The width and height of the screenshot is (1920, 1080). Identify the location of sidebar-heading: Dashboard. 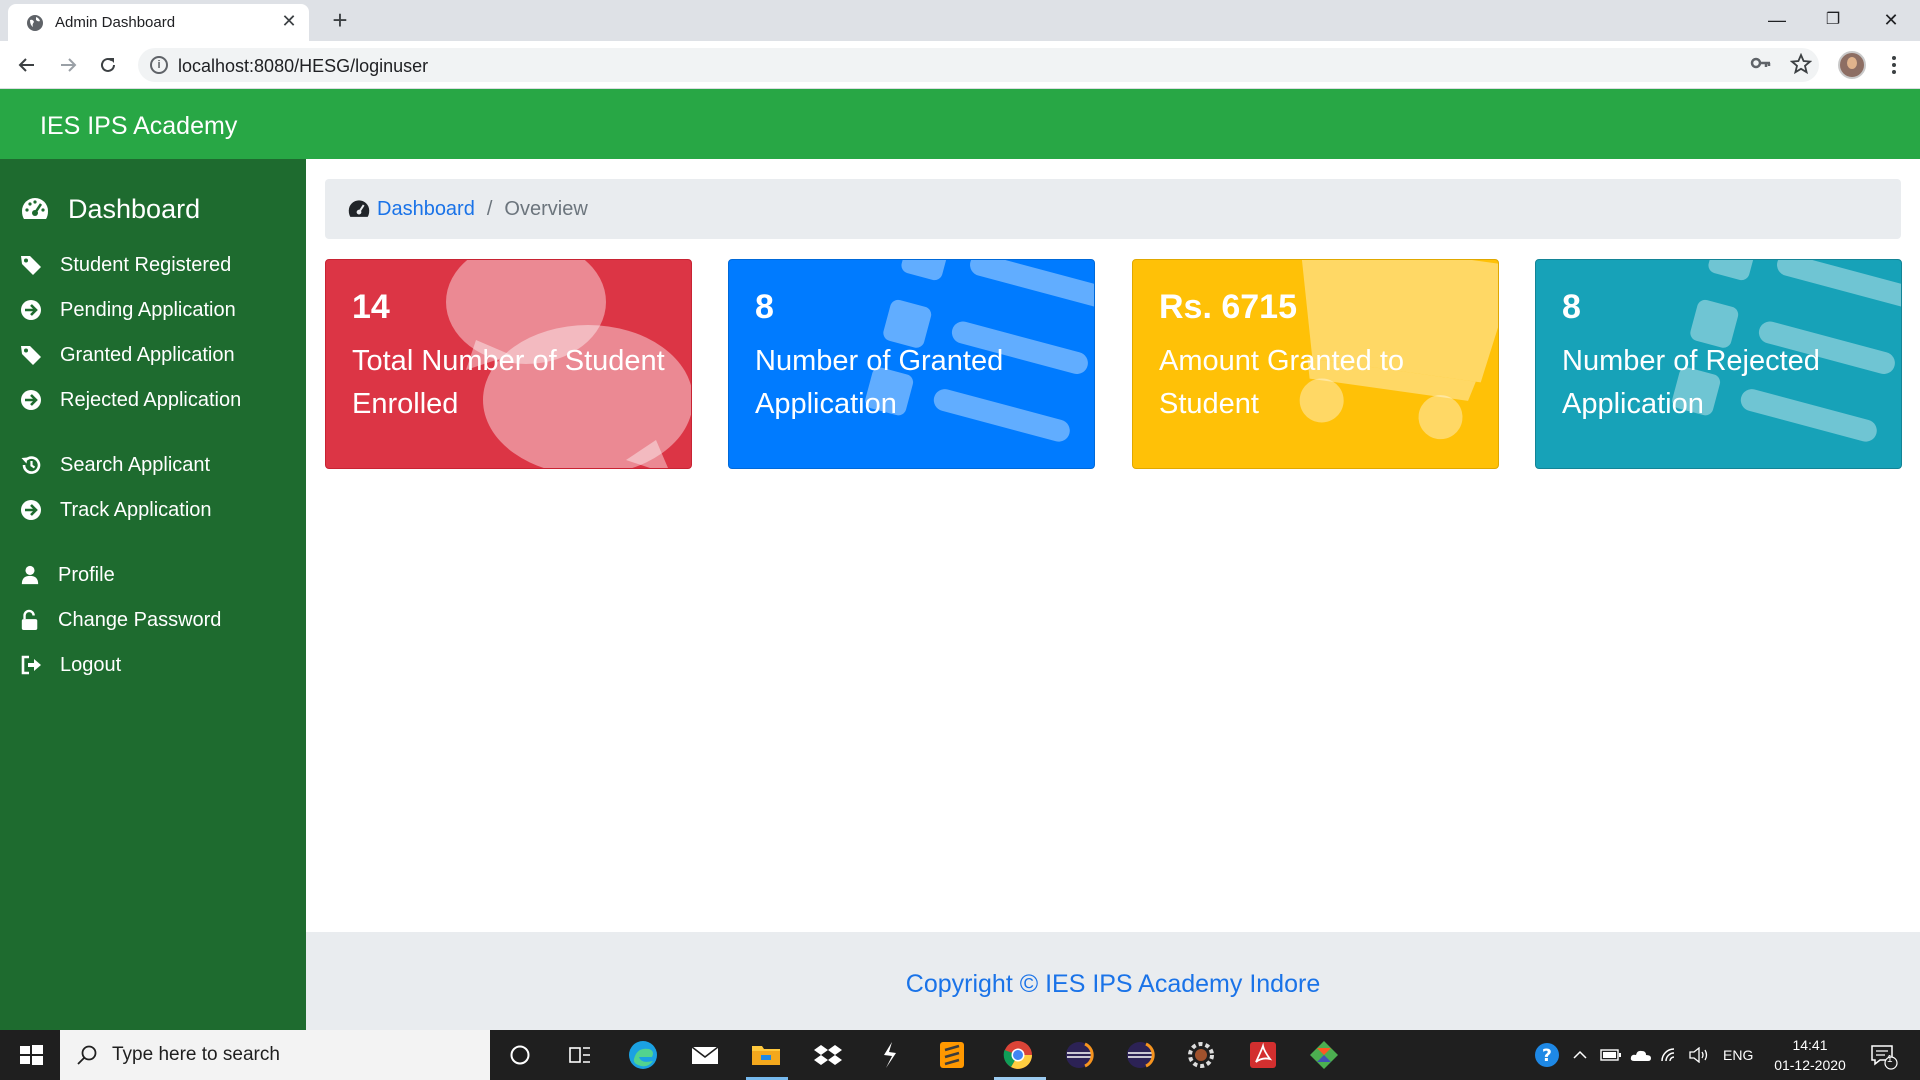
(134, 208).